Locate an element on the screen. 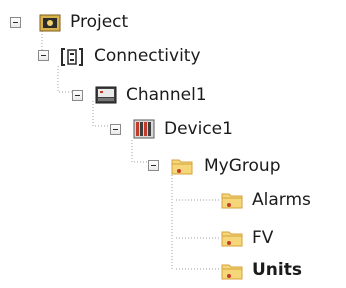  tree-node-label: Channel1 is located at coordinates (166, 95).